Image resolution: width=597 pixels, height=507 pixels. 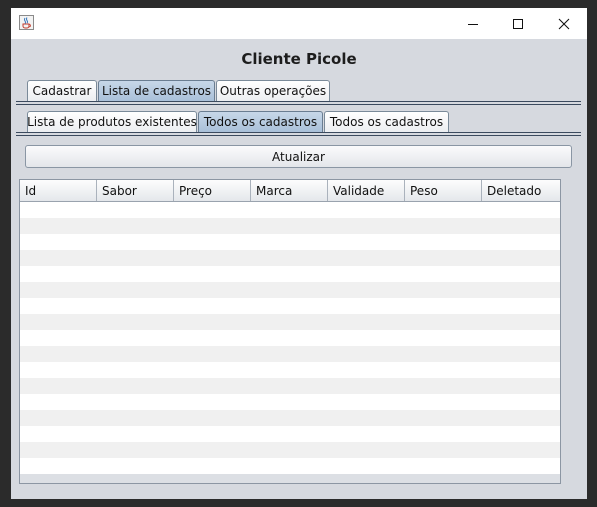 I want to click on column-header-id: Id, so click(x=58, y=190).